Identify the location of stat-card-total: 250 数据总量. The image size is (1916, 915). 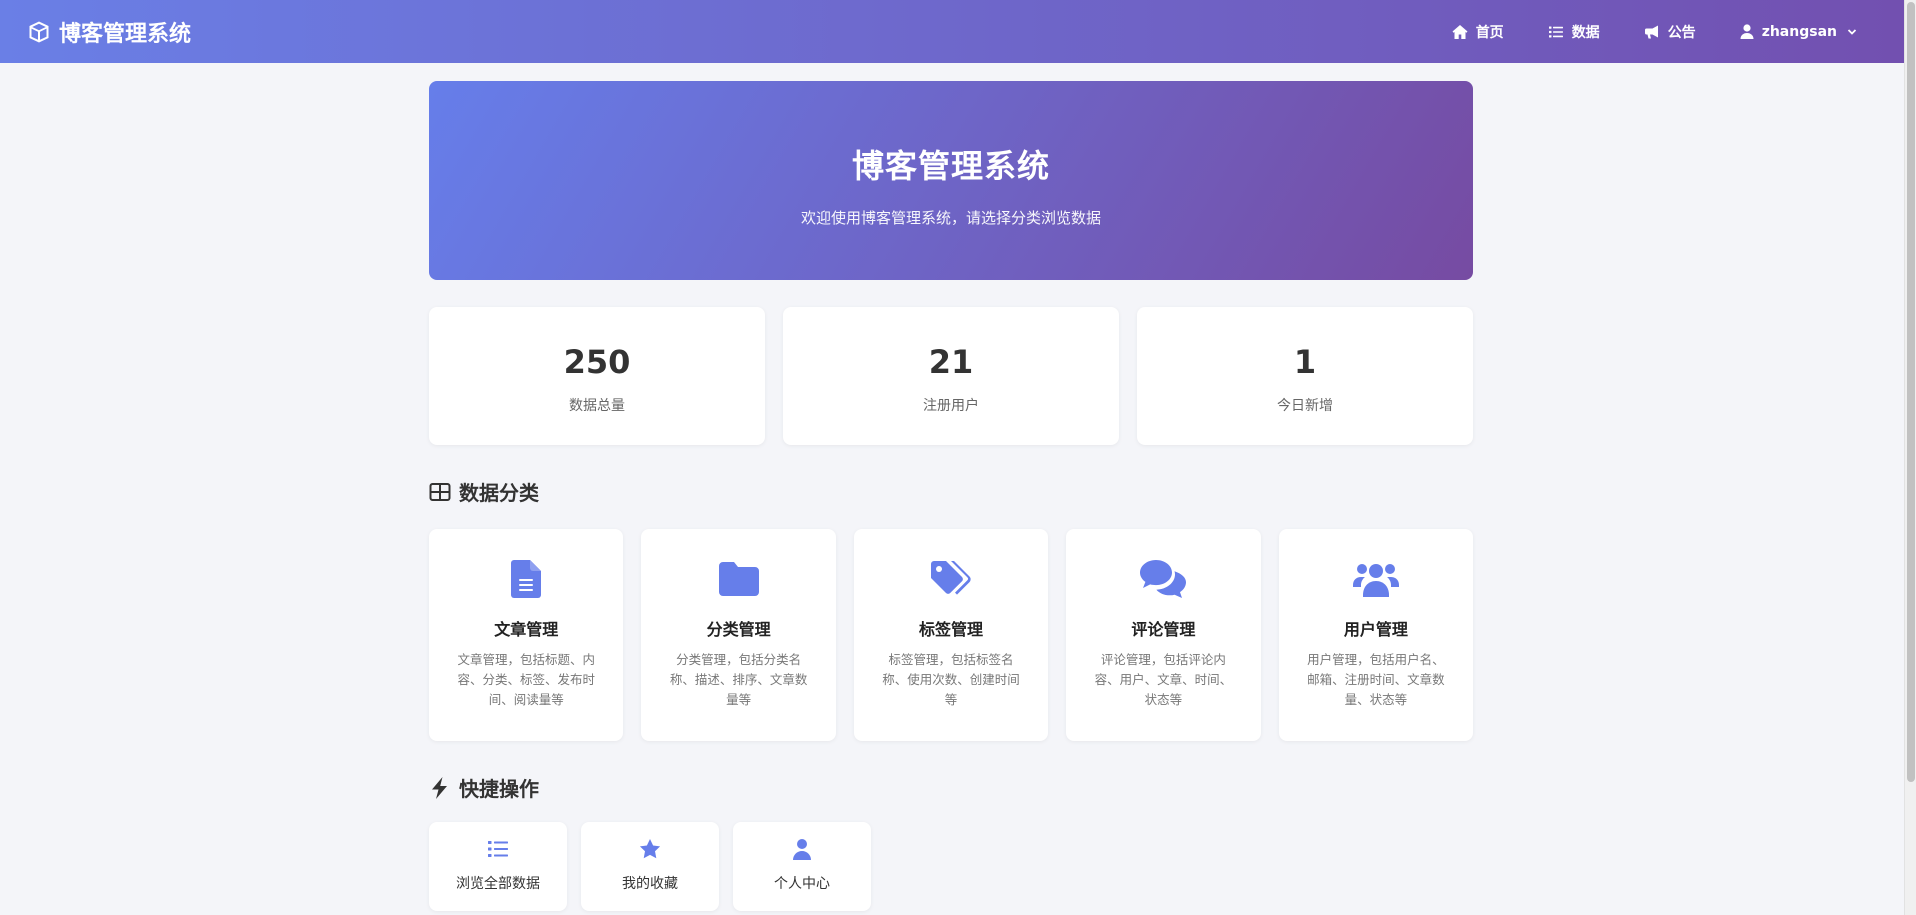
(597, 376).